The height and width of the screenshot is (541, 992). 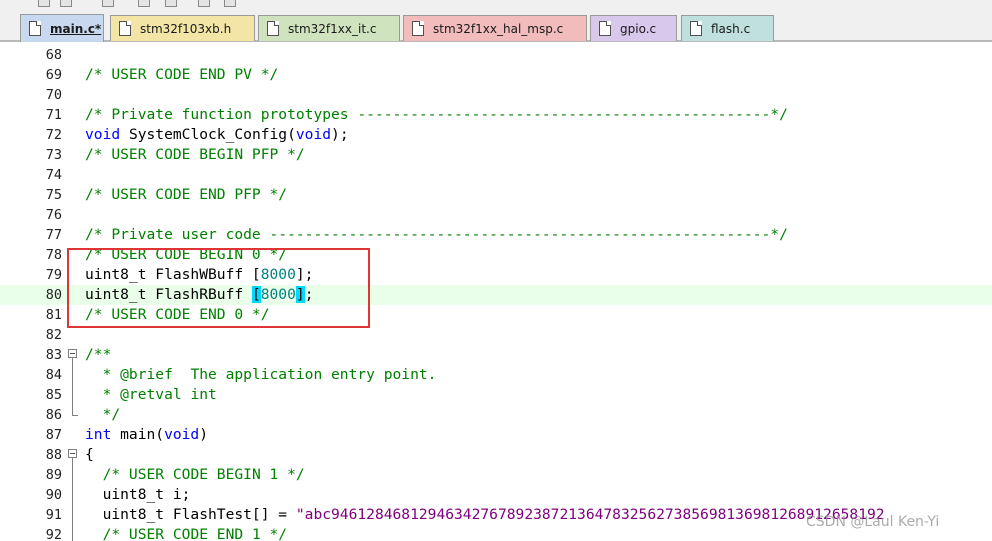 What do you see at coordinates (496, 155) in the screenshot?
I see `code-line: 73 /* USER CODE BEGIN PFP */` at bounding box center [496, 155].